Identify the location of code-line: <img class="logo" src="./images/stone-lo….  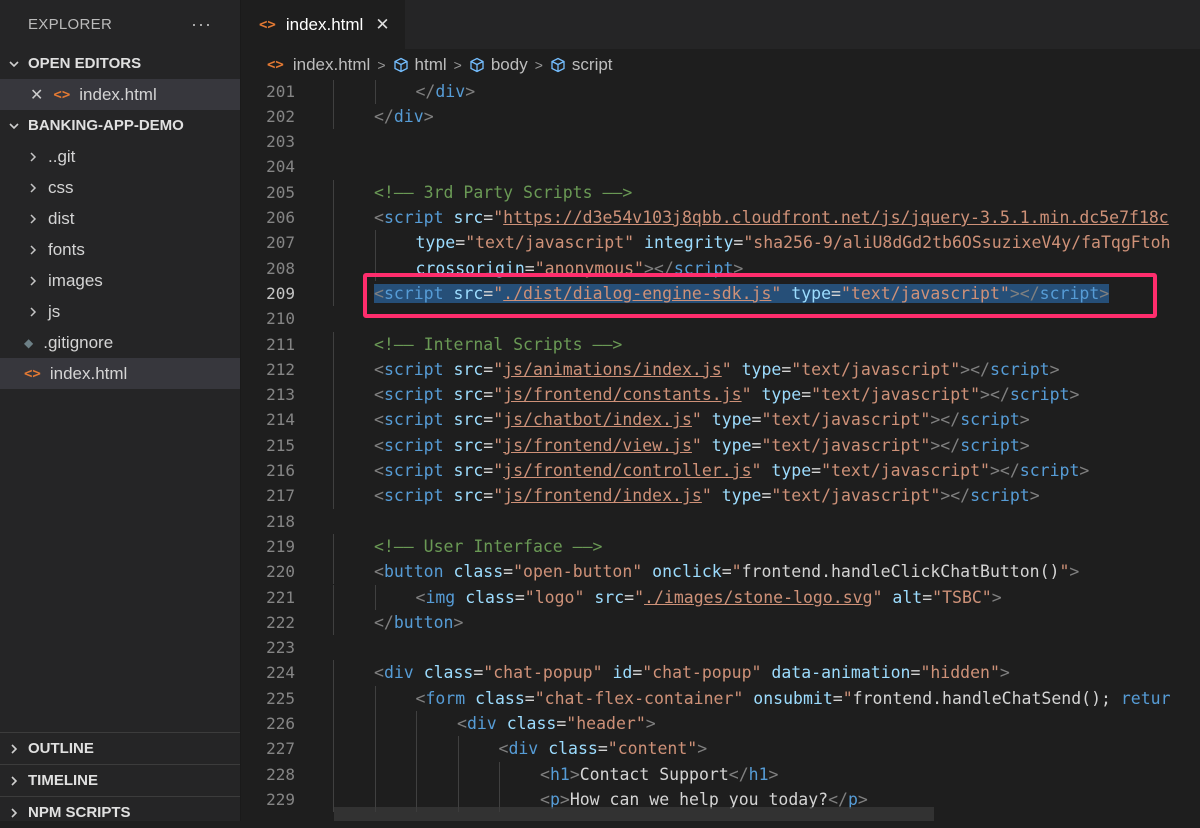
(709, 597).